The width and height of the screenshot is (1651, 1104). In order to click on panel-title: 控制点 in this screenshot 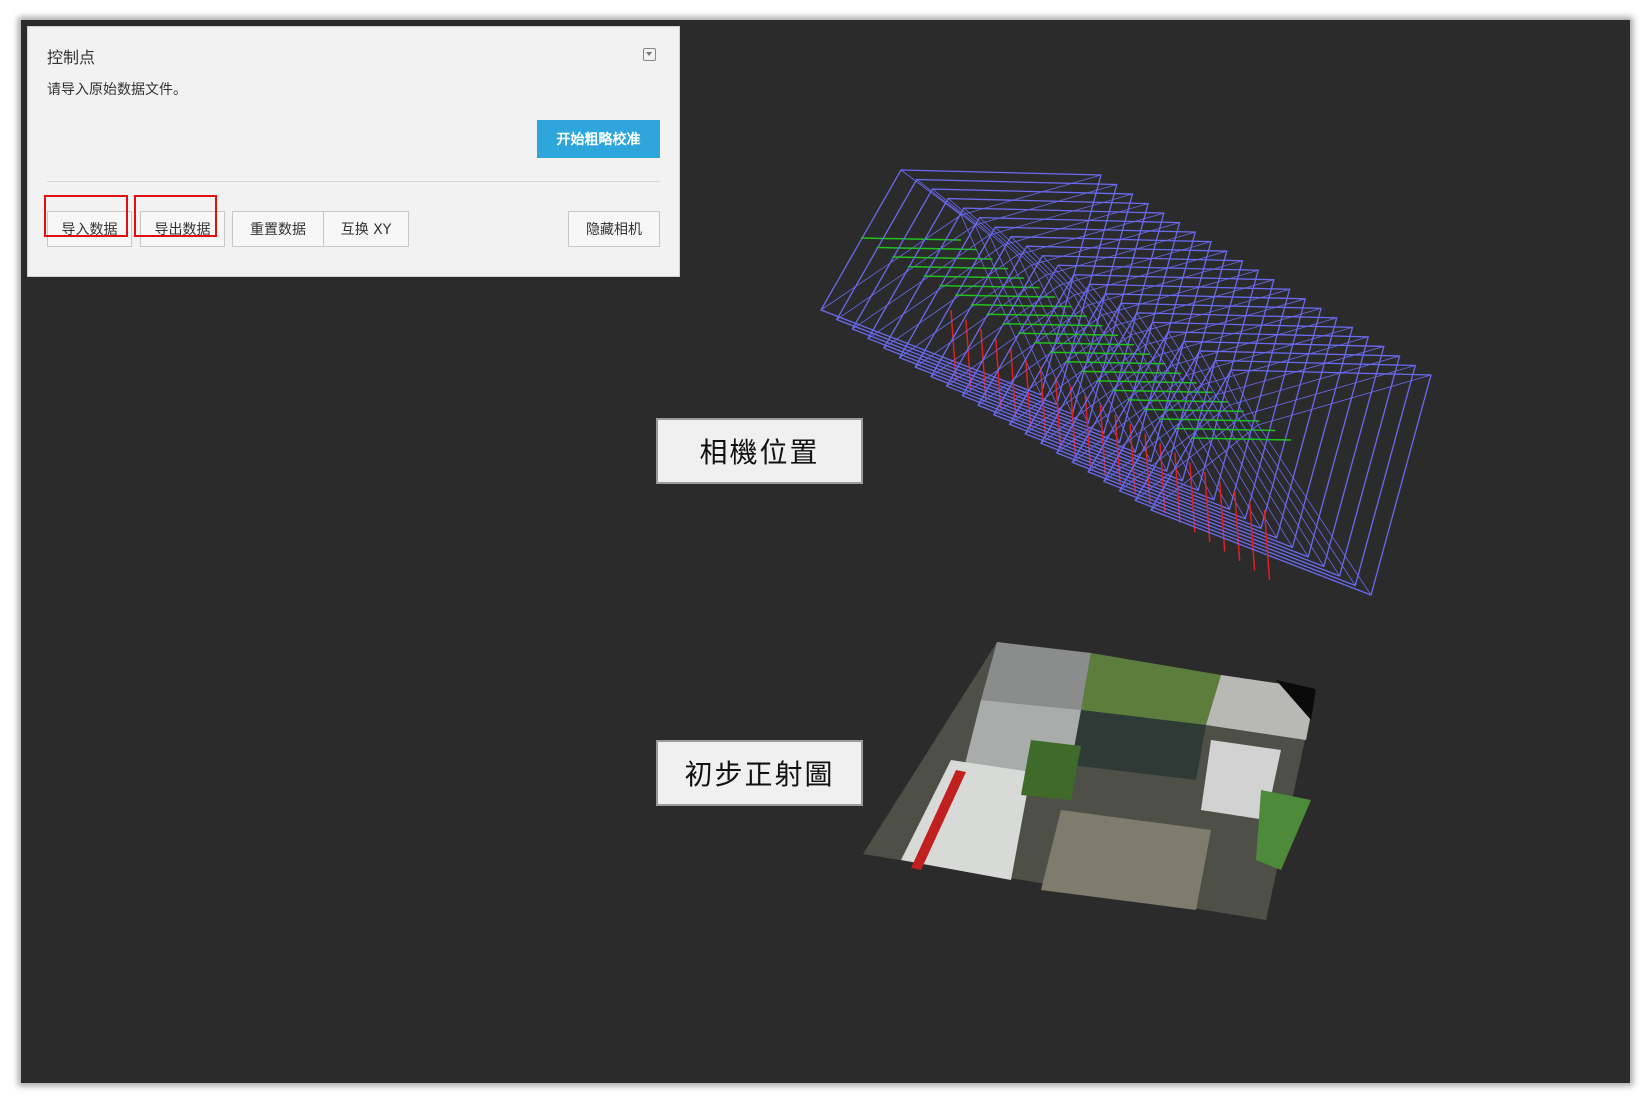, I will do `click(71, 57)`.